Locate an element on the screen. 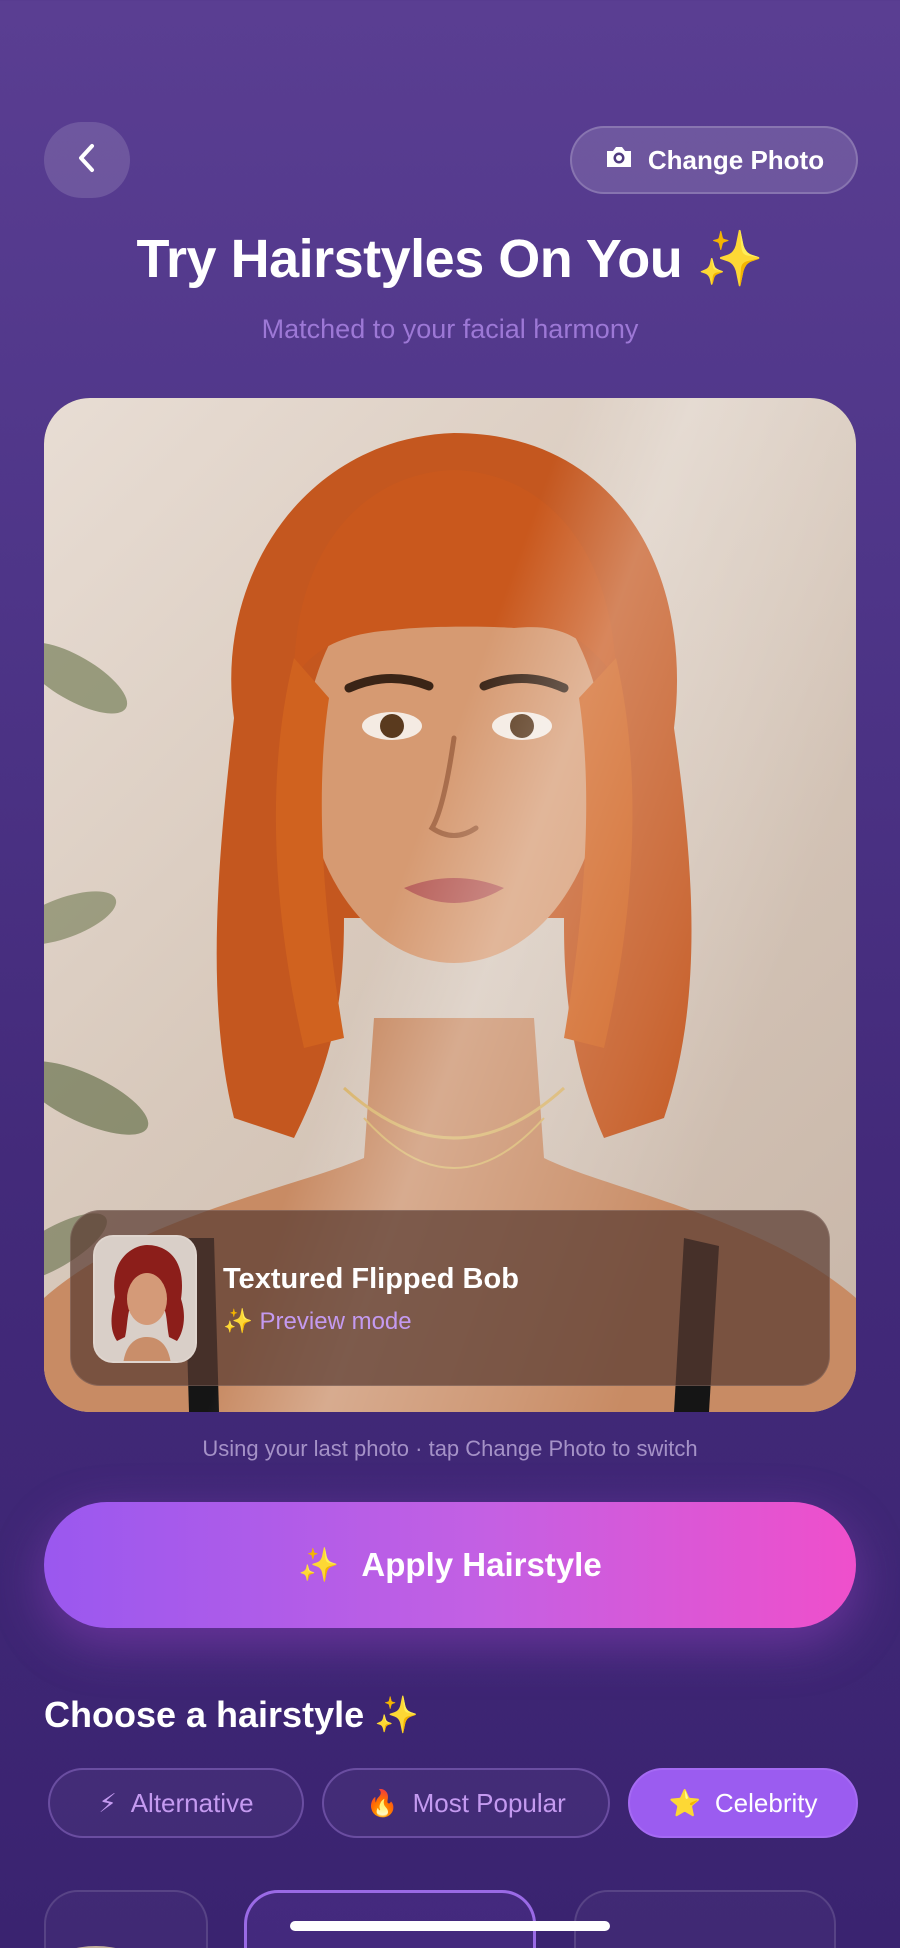 The image size is (900, 1948). preview-mode-label: ✨ Preview mode is located at coordinates (317, 1321).